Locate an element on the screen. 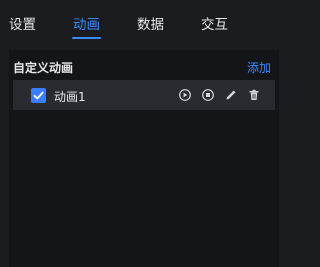 Image resolution: width=320 pixels, height=267 pixels. active-tab-indicator is located at coordinates (86, 38).